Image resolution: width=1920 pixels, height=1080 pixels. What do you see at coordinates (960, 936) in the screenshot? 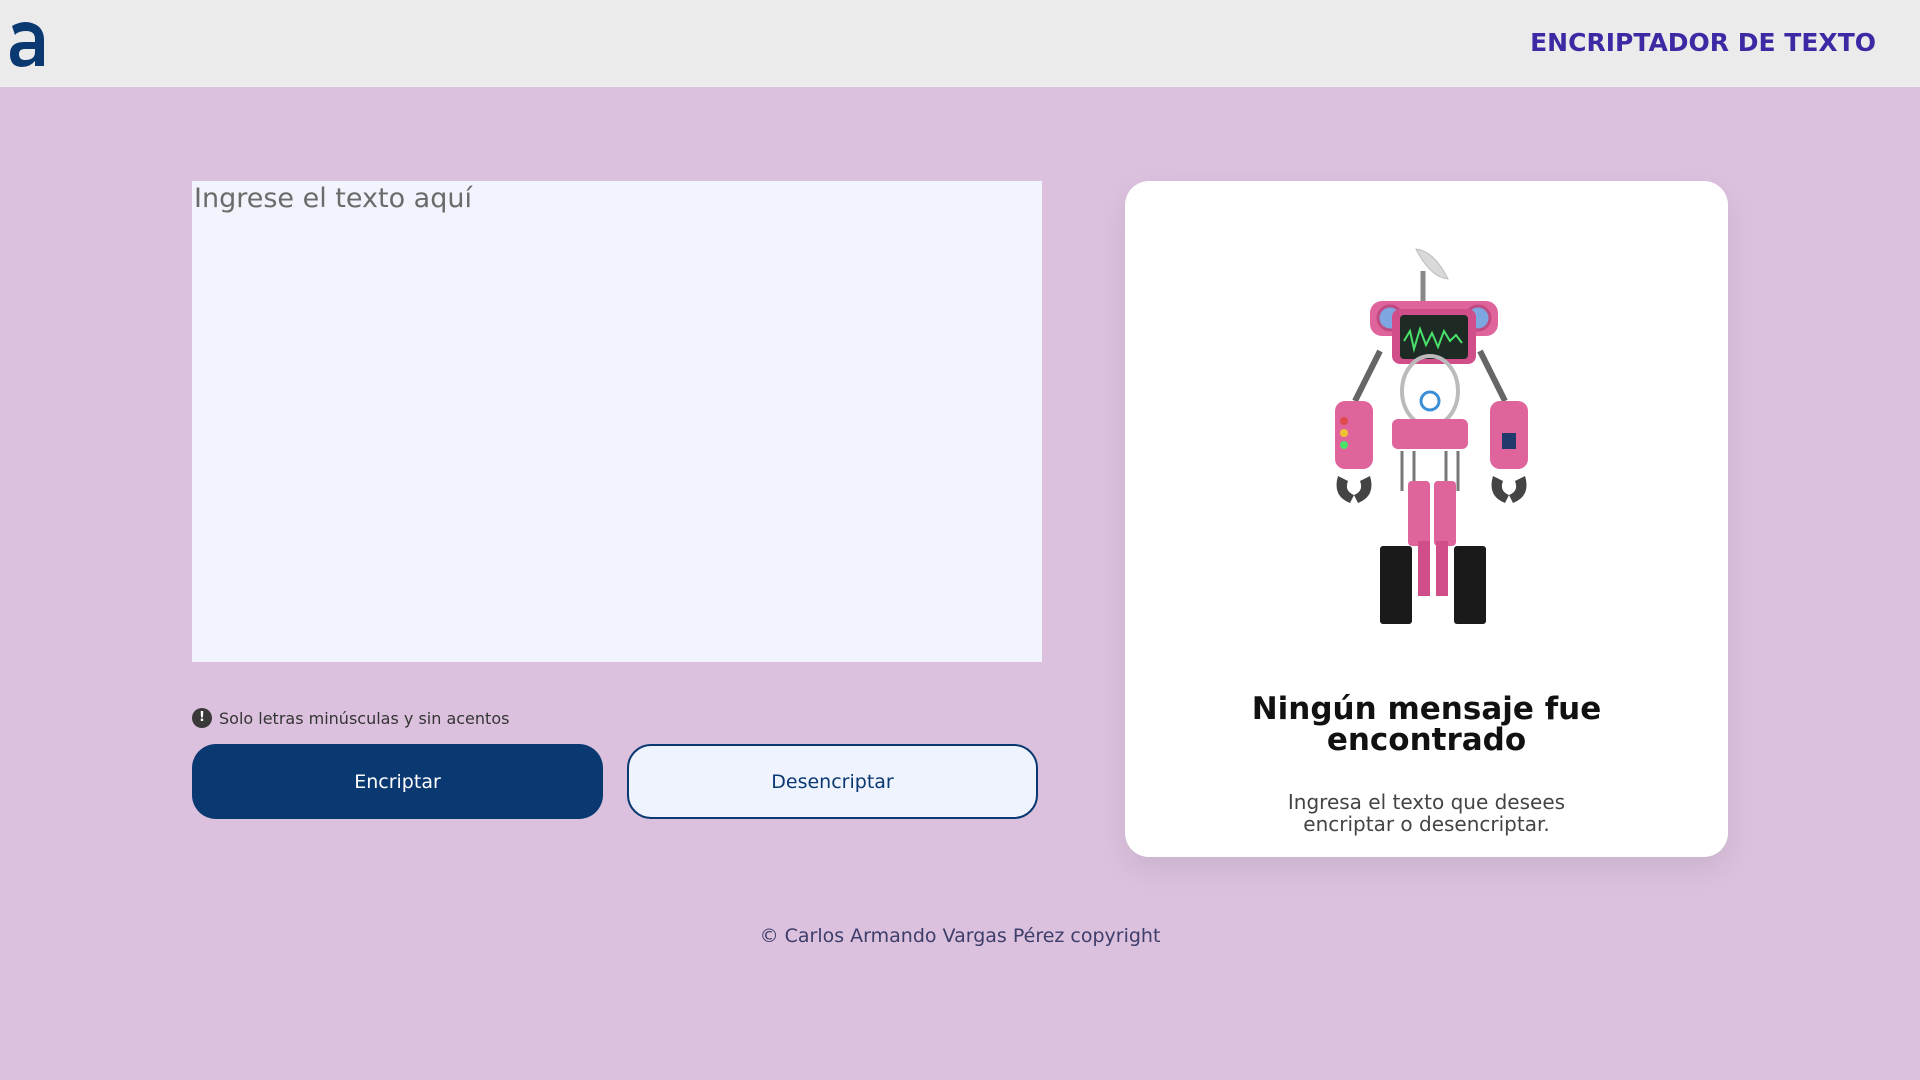
I see `footer-copyright: © Carlos Armando Vargas Pérez copyright` at bounding box center [960, 936].